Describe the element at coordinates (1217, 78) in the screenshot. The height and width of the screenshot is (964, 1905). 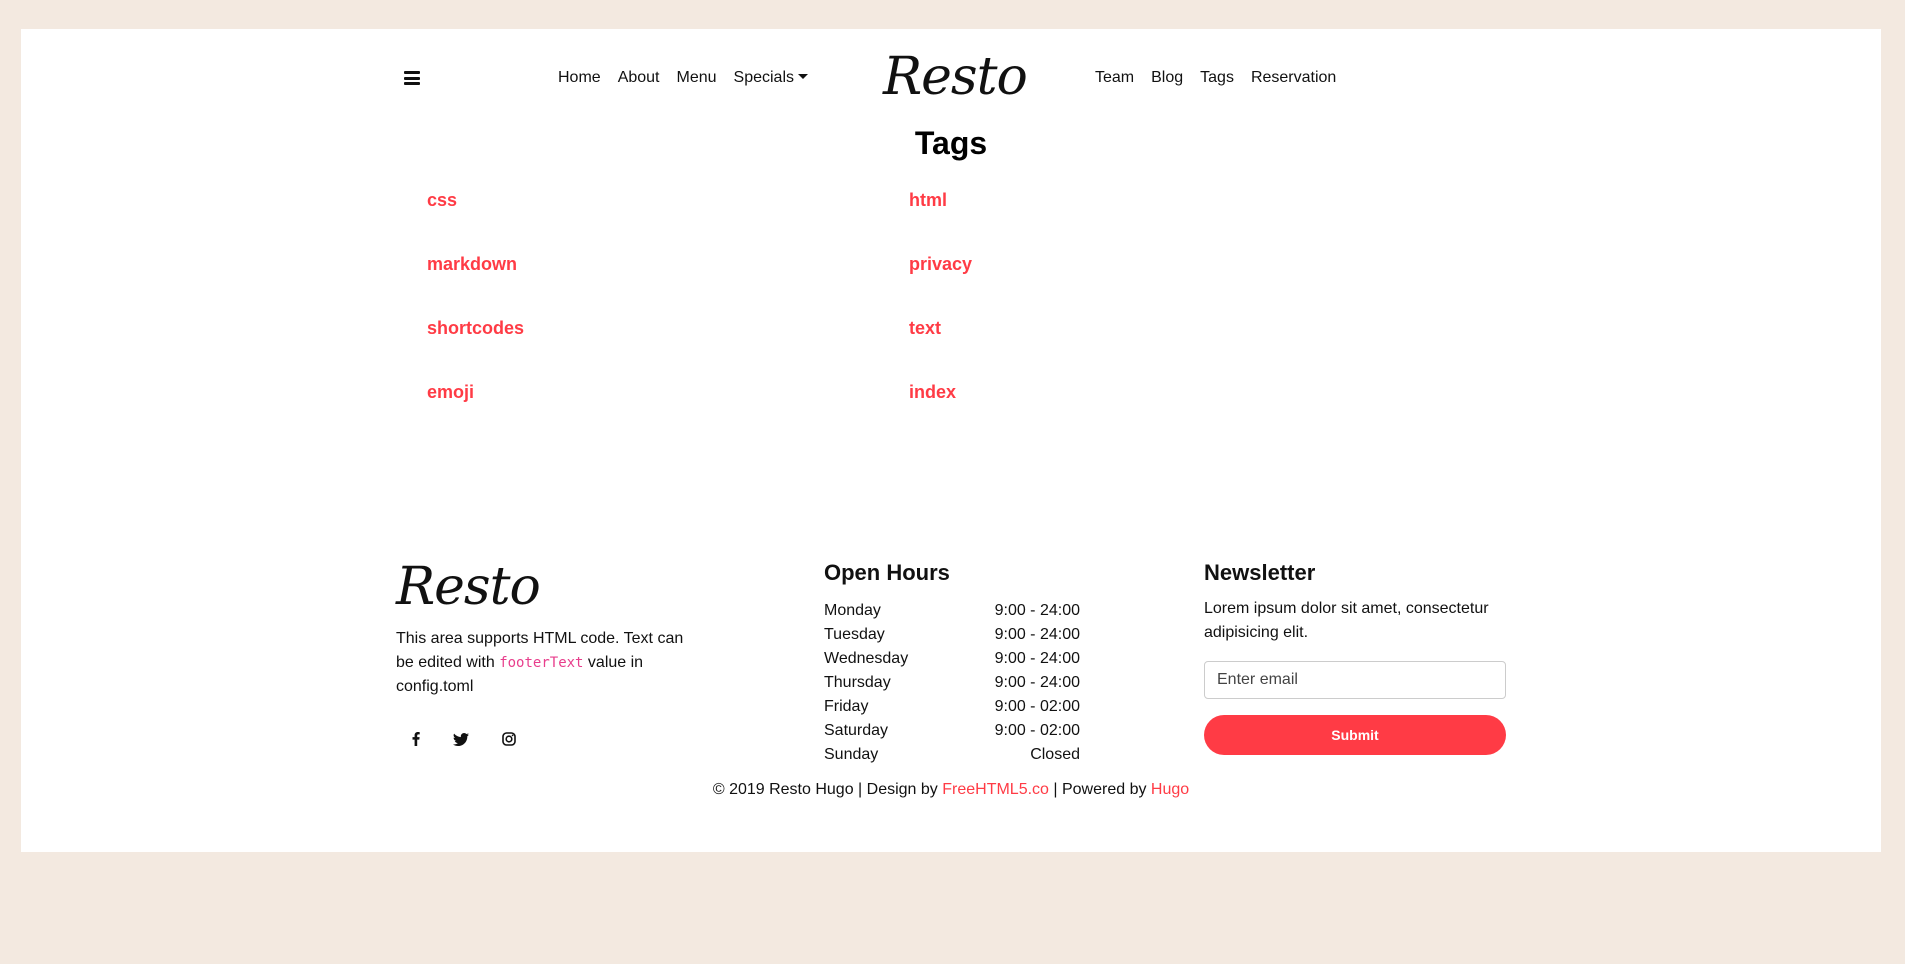
I see `nav-tags: Tags` at that location.